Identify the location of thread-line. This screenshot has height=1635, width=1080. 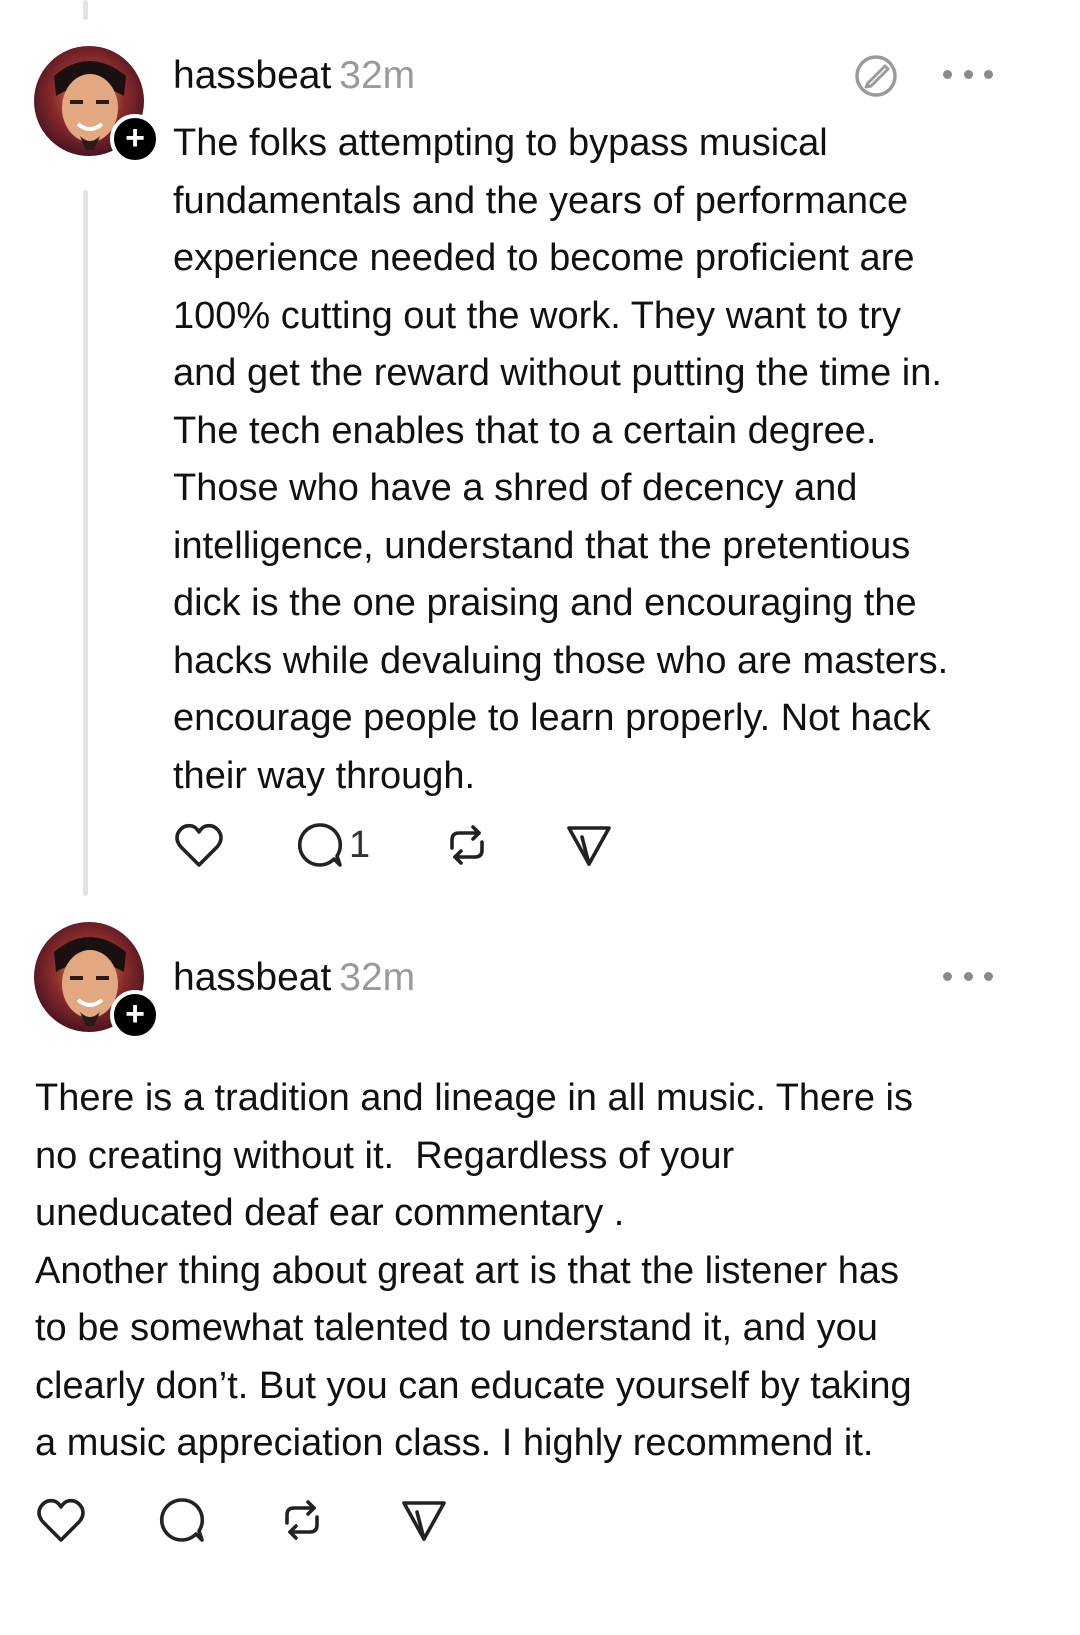
(85, 543).